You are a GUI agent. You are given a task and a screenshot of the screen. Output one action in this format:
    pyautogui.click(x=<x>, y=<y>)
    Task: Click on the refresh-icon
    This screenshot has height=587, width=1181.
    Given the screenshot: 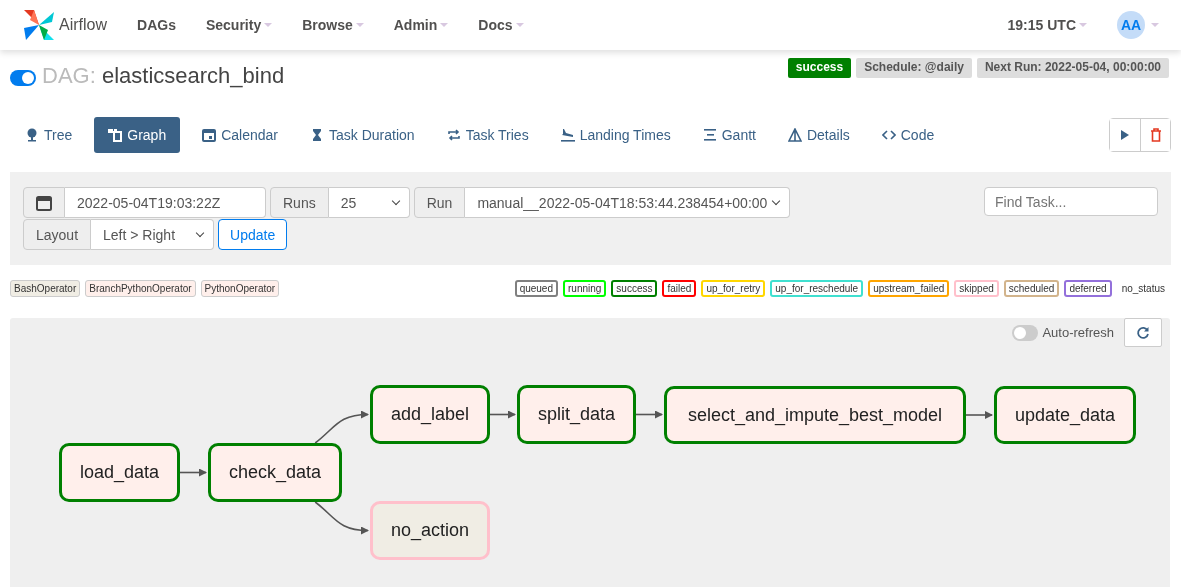 What is the action you would take?
    pyautogui.click(x=1143, y=332)
    